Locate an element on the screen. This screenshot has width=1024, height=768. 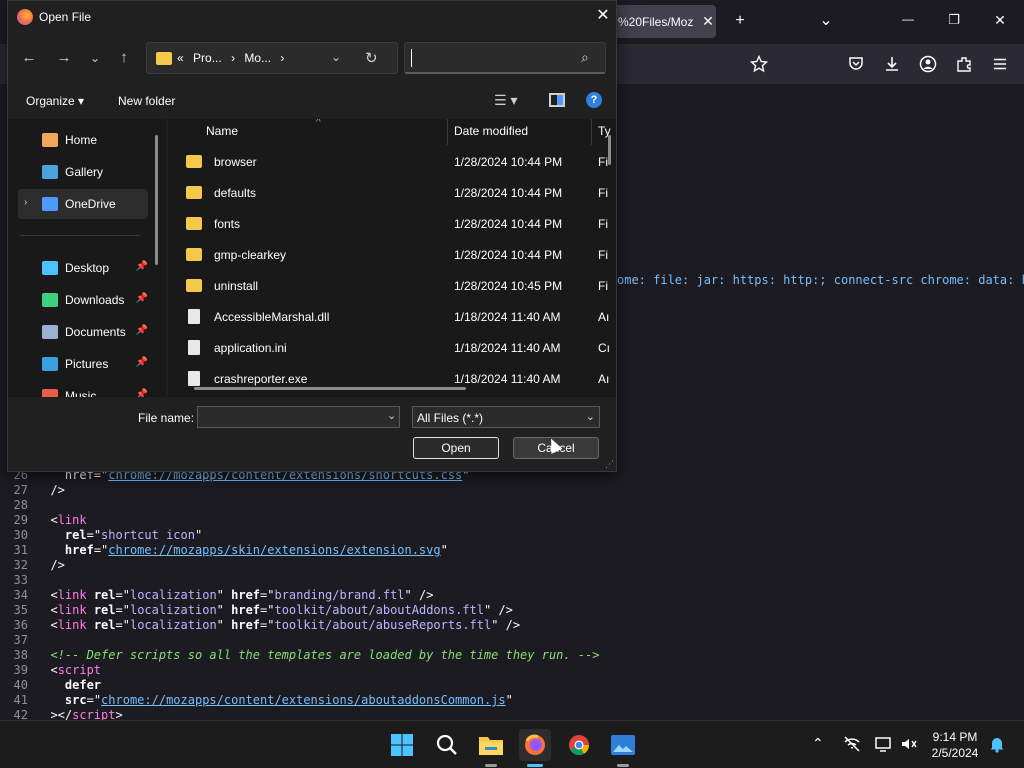
line-number: 34 is located at coordinates (20, 595).